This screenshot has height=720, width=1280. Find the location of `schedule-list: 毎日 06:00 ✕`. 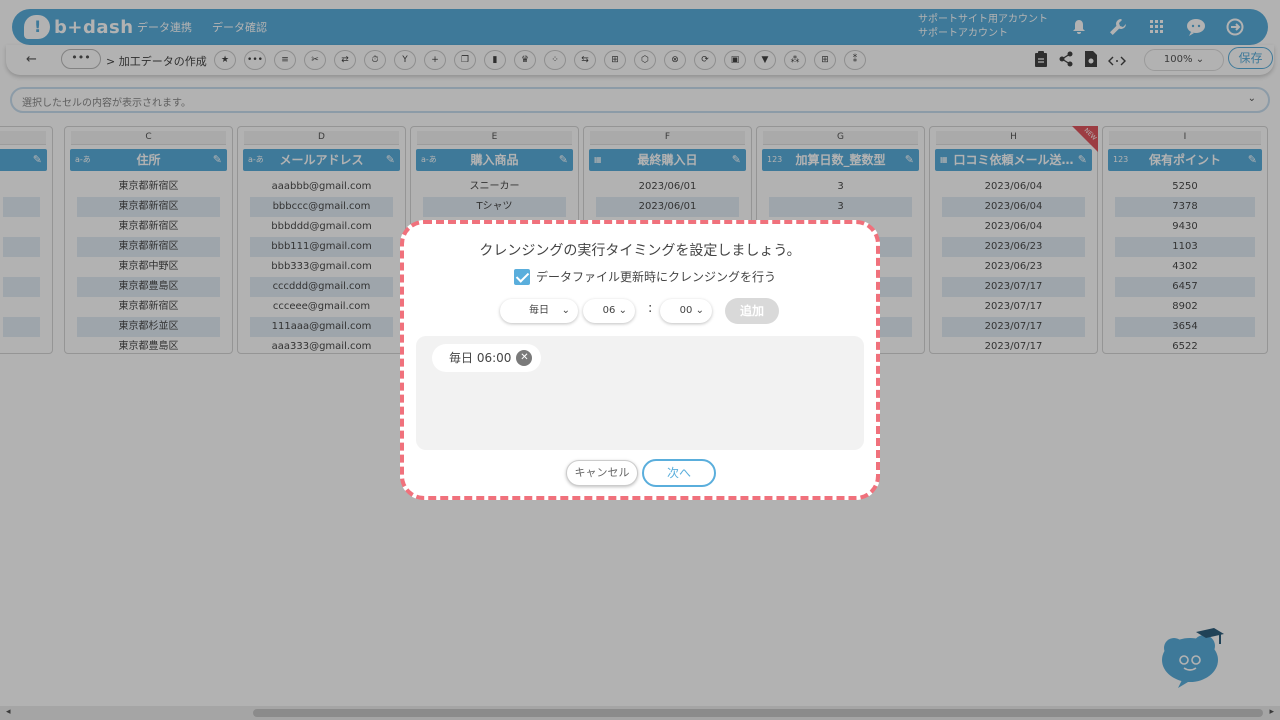

schedule-list: 毎日 06:00 ✕ is located at coordinates (640, 393).